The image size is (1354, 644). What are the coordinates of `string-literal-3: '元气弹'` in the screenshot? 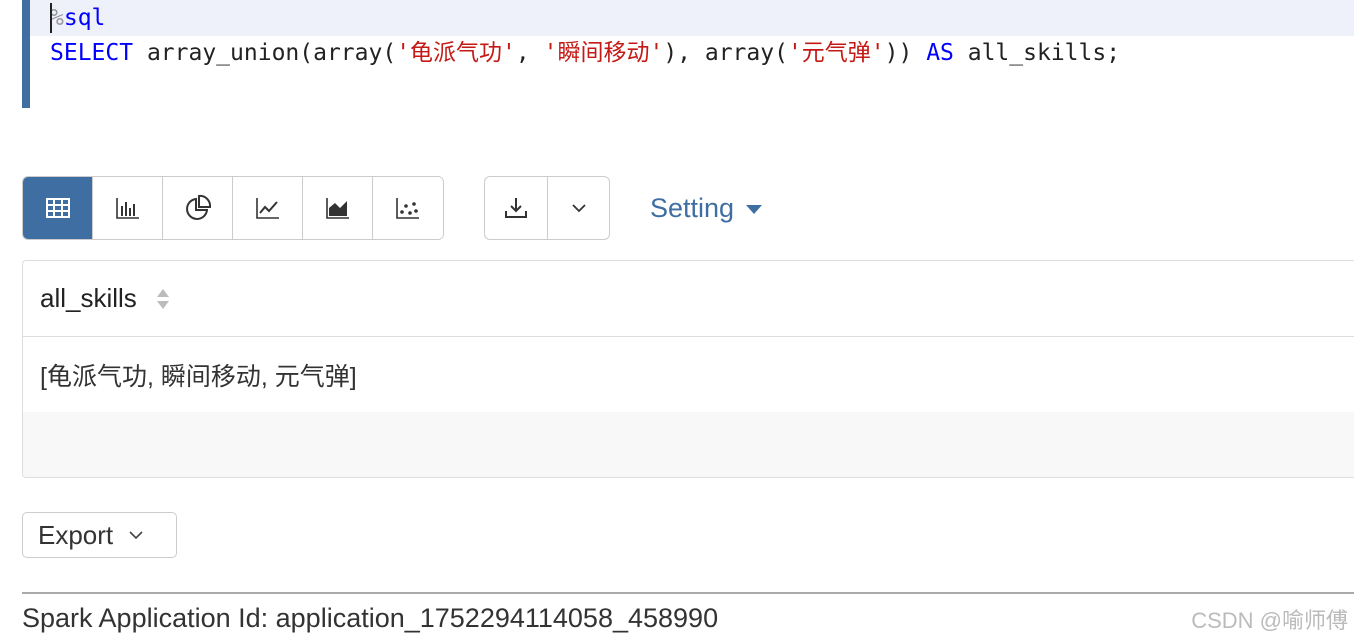 It's located at (836, 53).